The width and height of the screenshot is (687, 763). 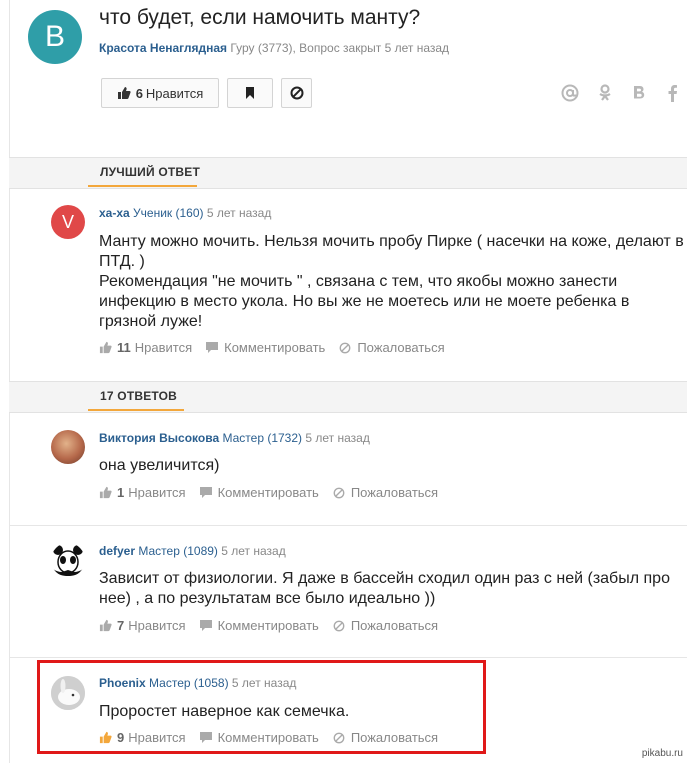 What do you see at coordinates (150, 172) in the screenshot?
I see `best-answer-tab: ЛУЧШИЙ ОТВЕТ` at bounding box center [150, 172].